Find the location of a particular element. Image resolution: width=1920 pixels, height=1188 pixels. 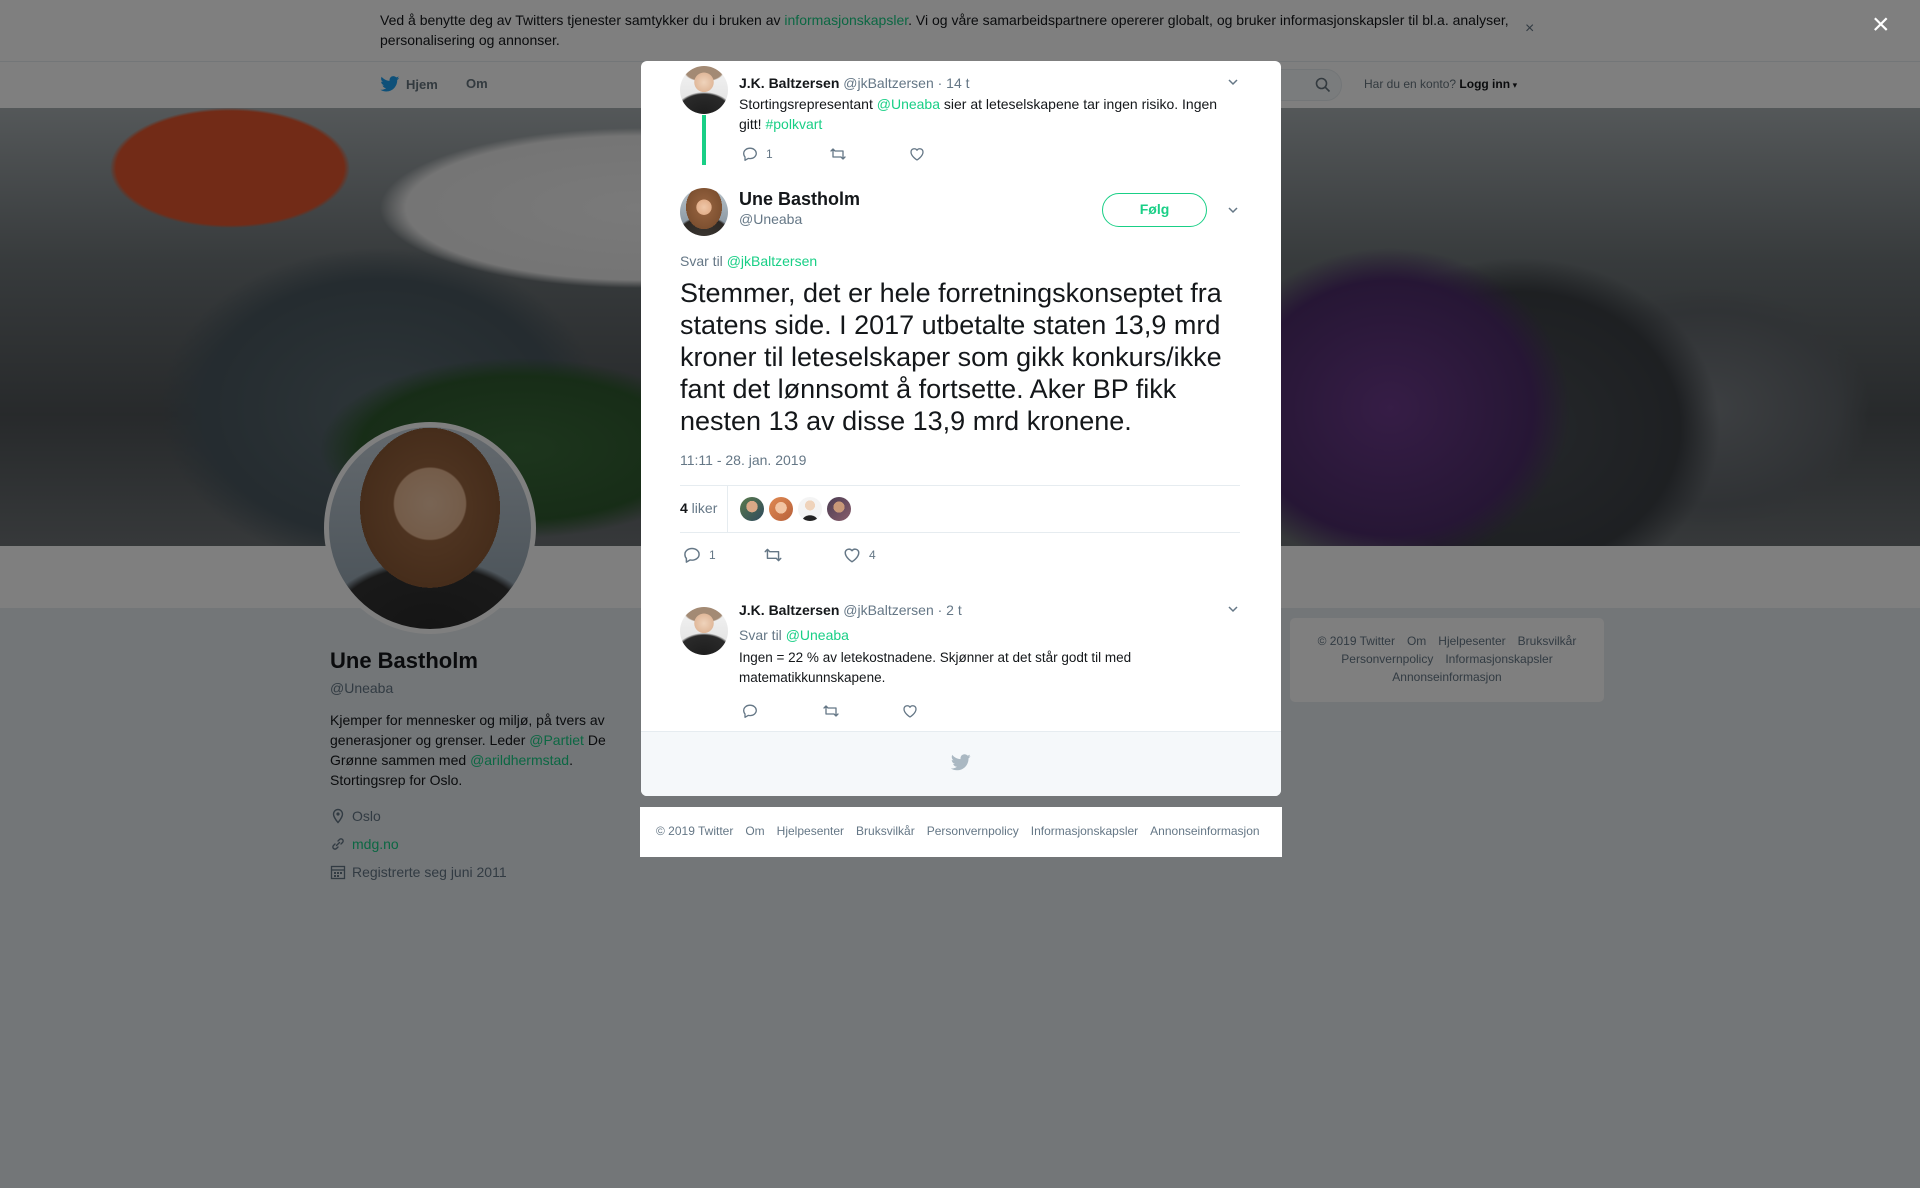

parent-tweet-name: J.K. Baltzersen is located at coordinates (789, 83).